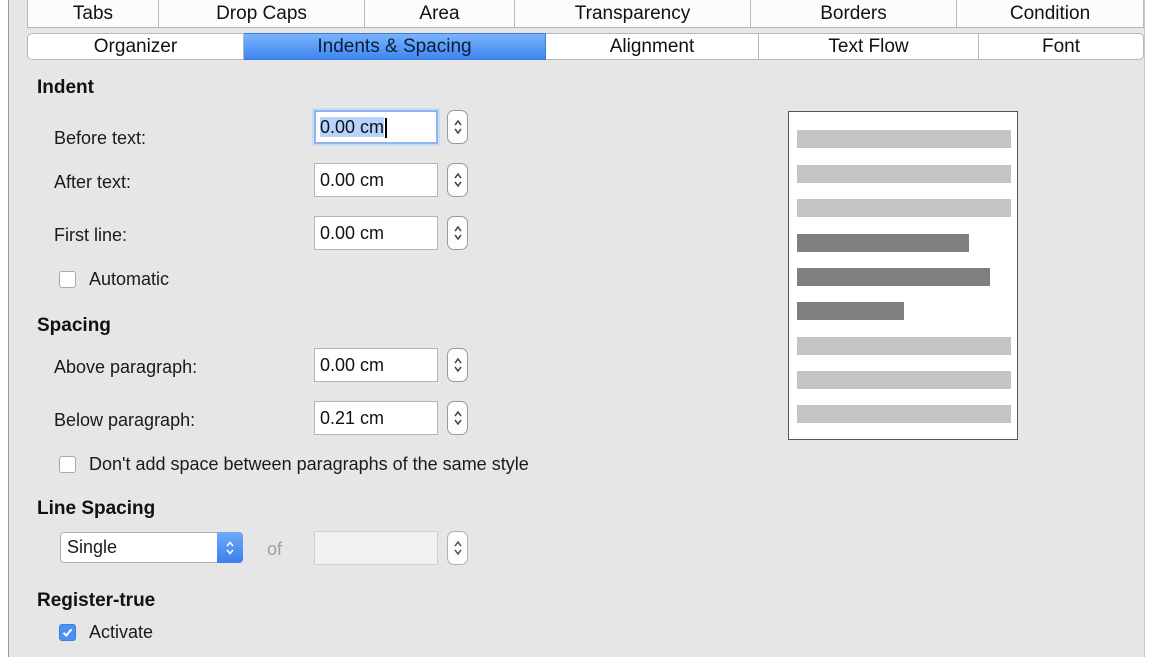  Describe the element at coordinates (869, 46) in the screenshot. I see `tab-text-flow: Text Flow` at that location.